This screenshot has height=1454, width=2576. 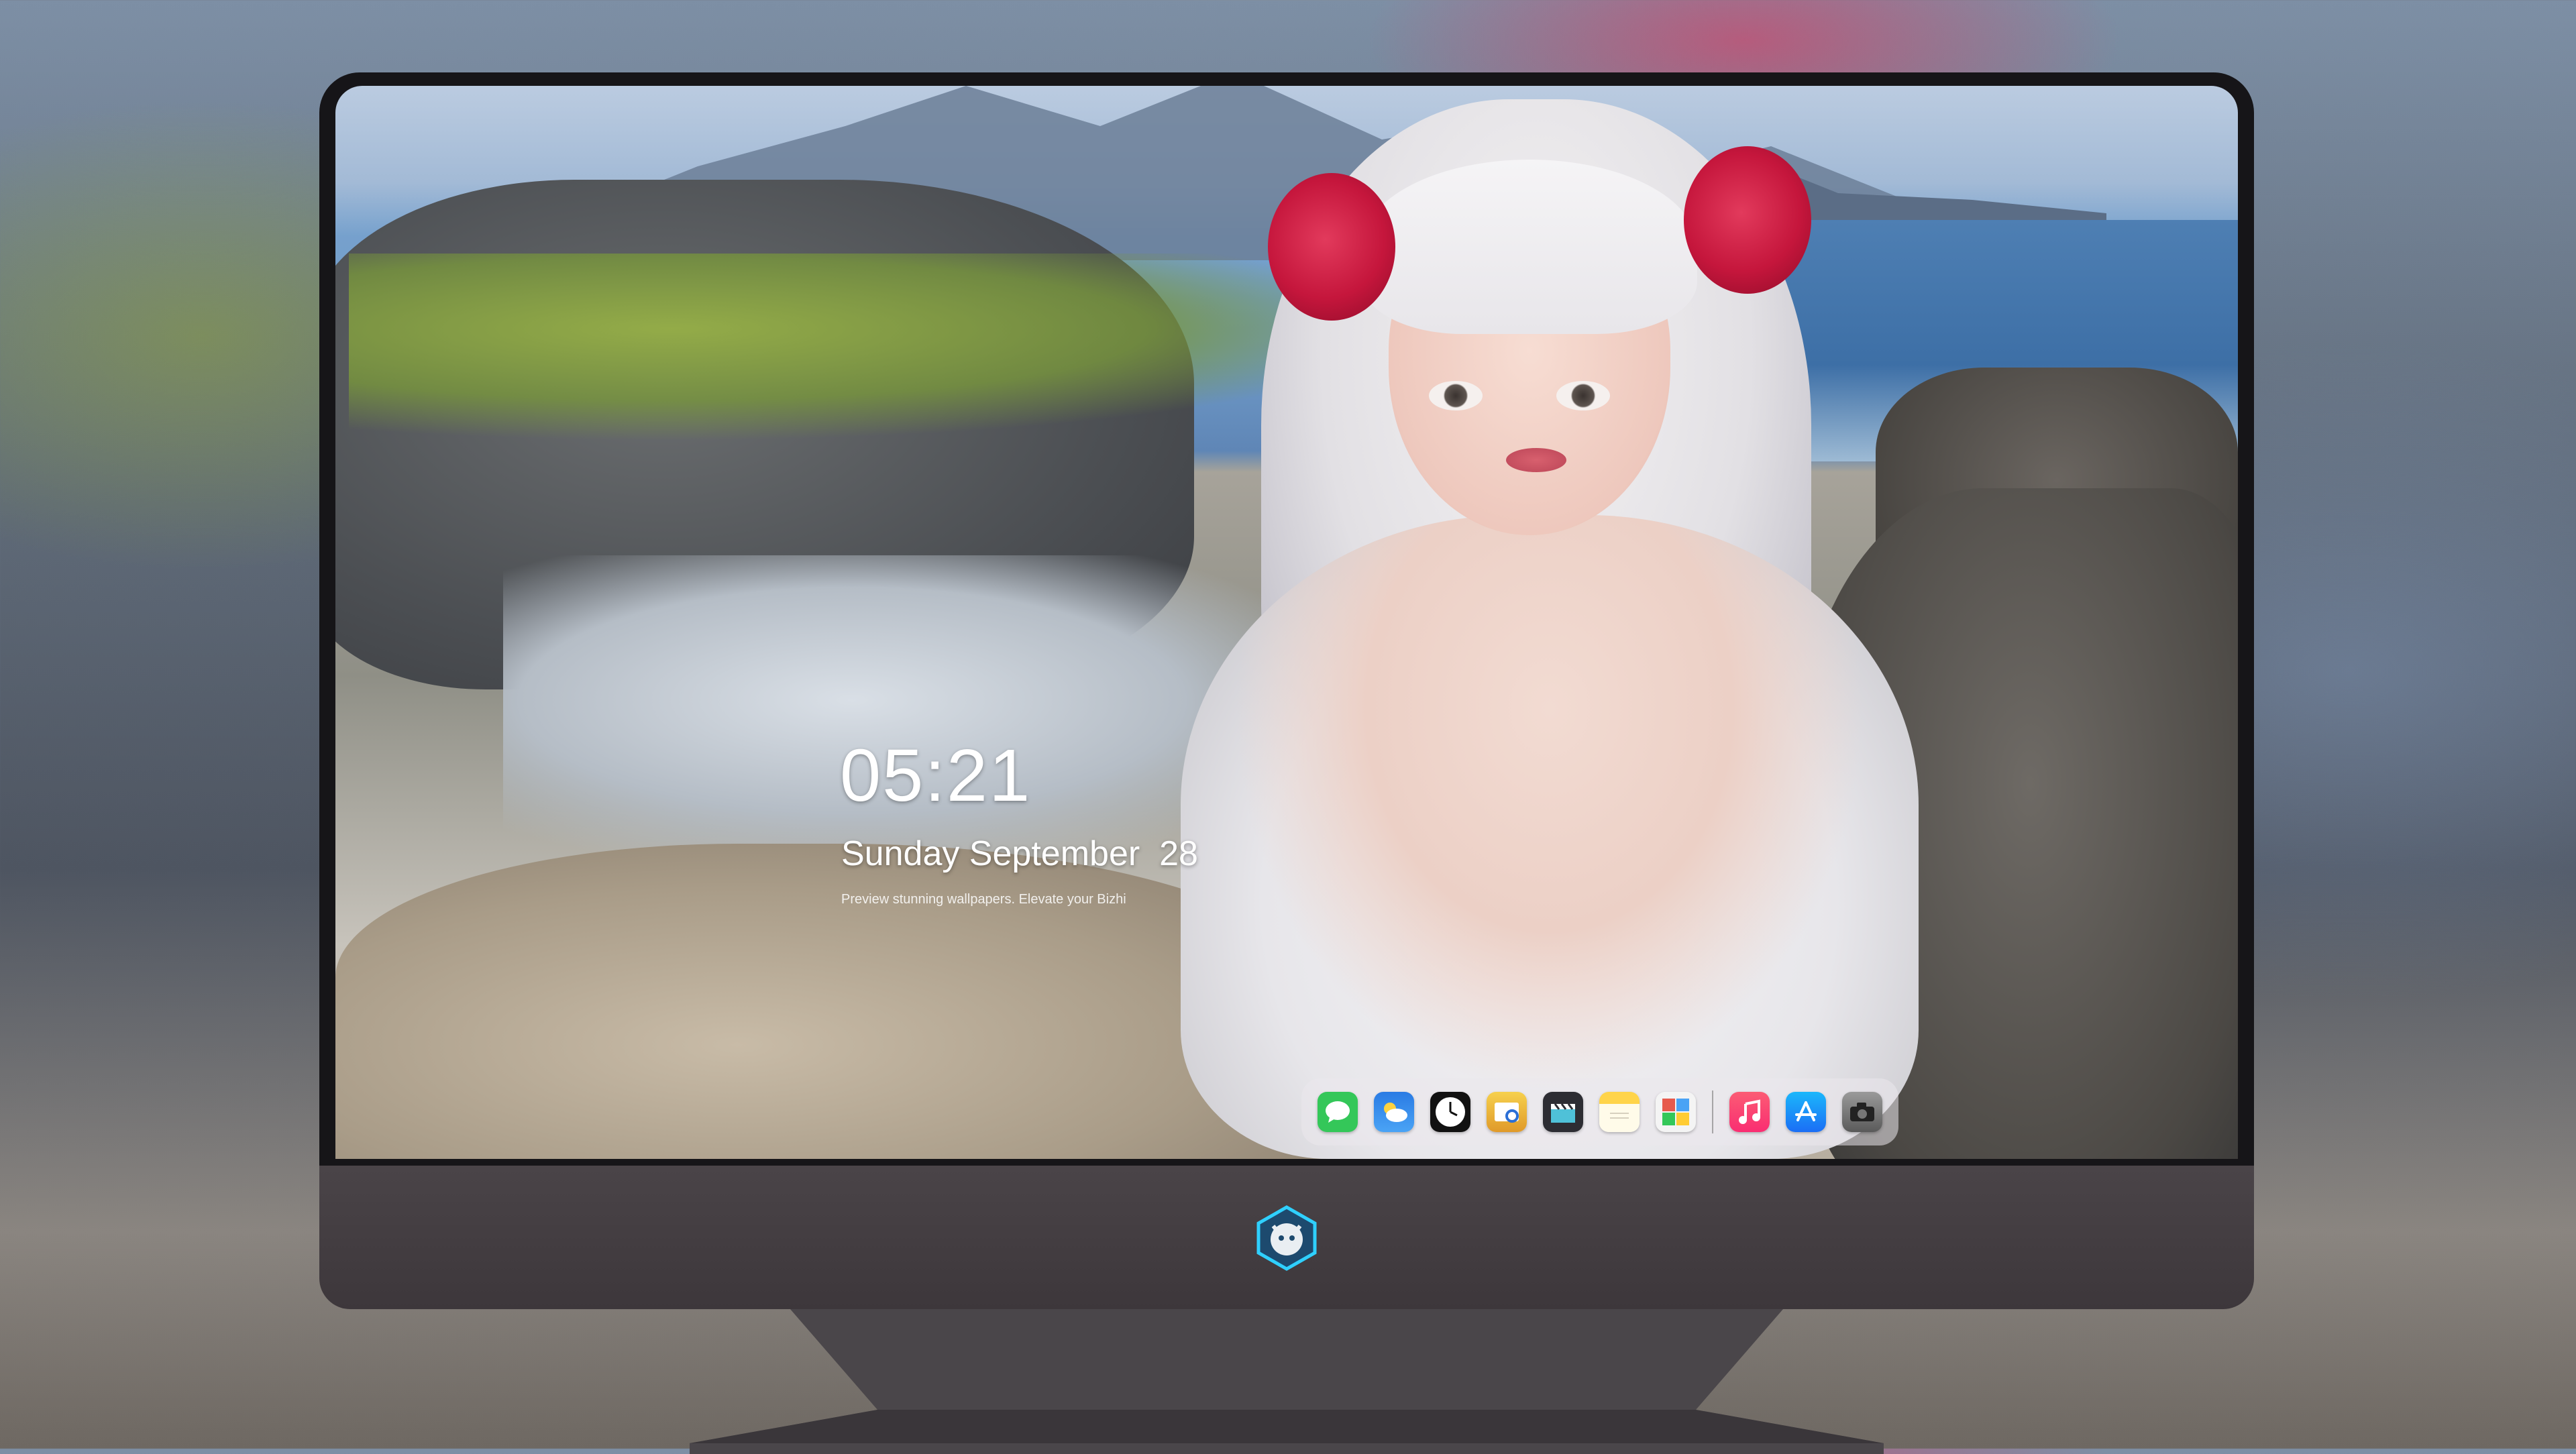 I want to click on right-rose, so click(x=1747, y=220).